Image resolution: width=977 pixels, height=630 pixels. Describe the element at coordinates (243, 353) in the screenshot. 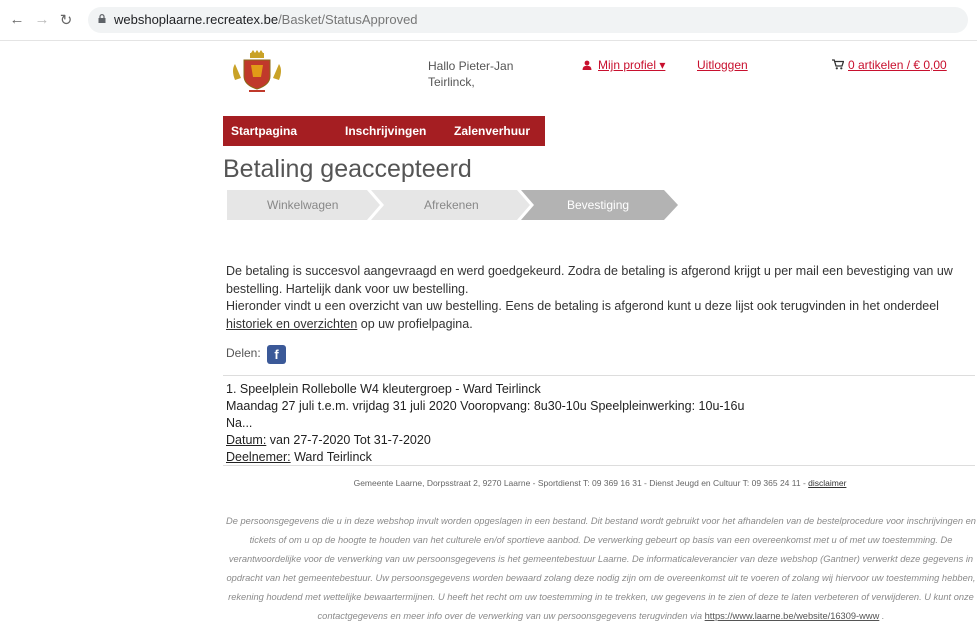

I see `share-label: Delen:` at that location.